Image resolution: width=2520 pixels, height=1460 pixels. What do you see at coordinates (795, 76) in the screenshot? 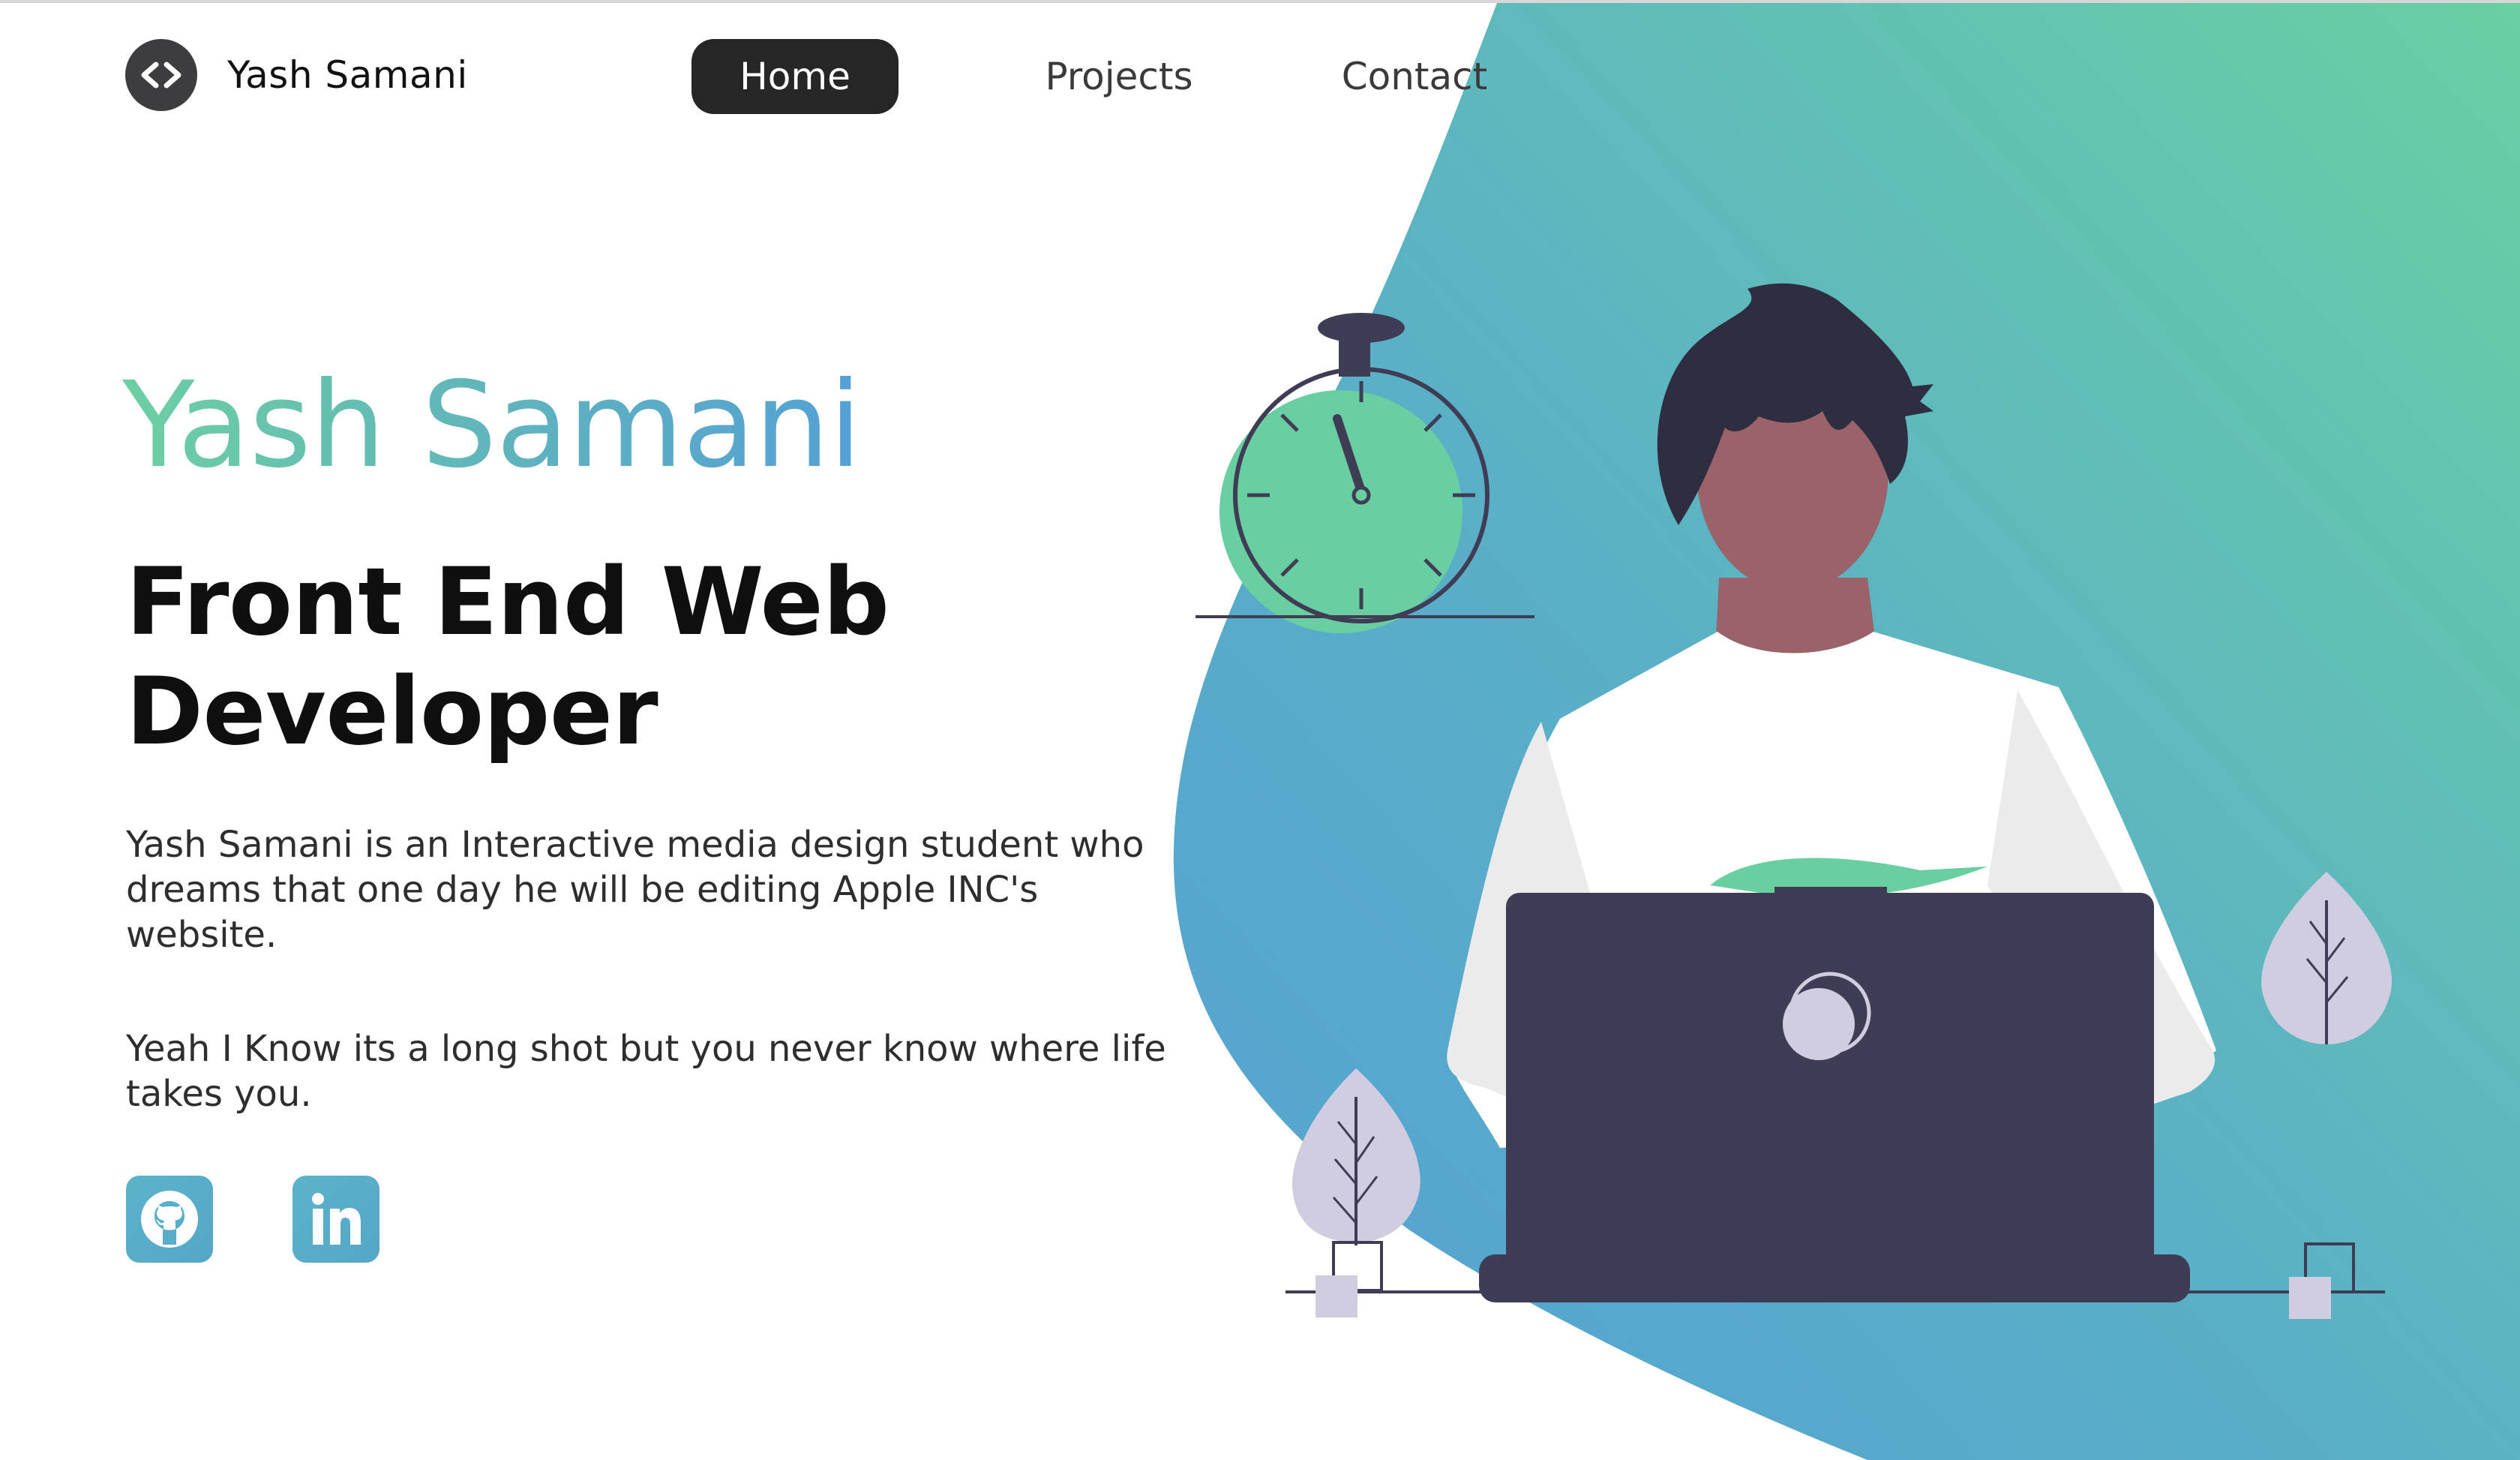
I see `nav-home-link: Home` at bounding box center [795, 76].